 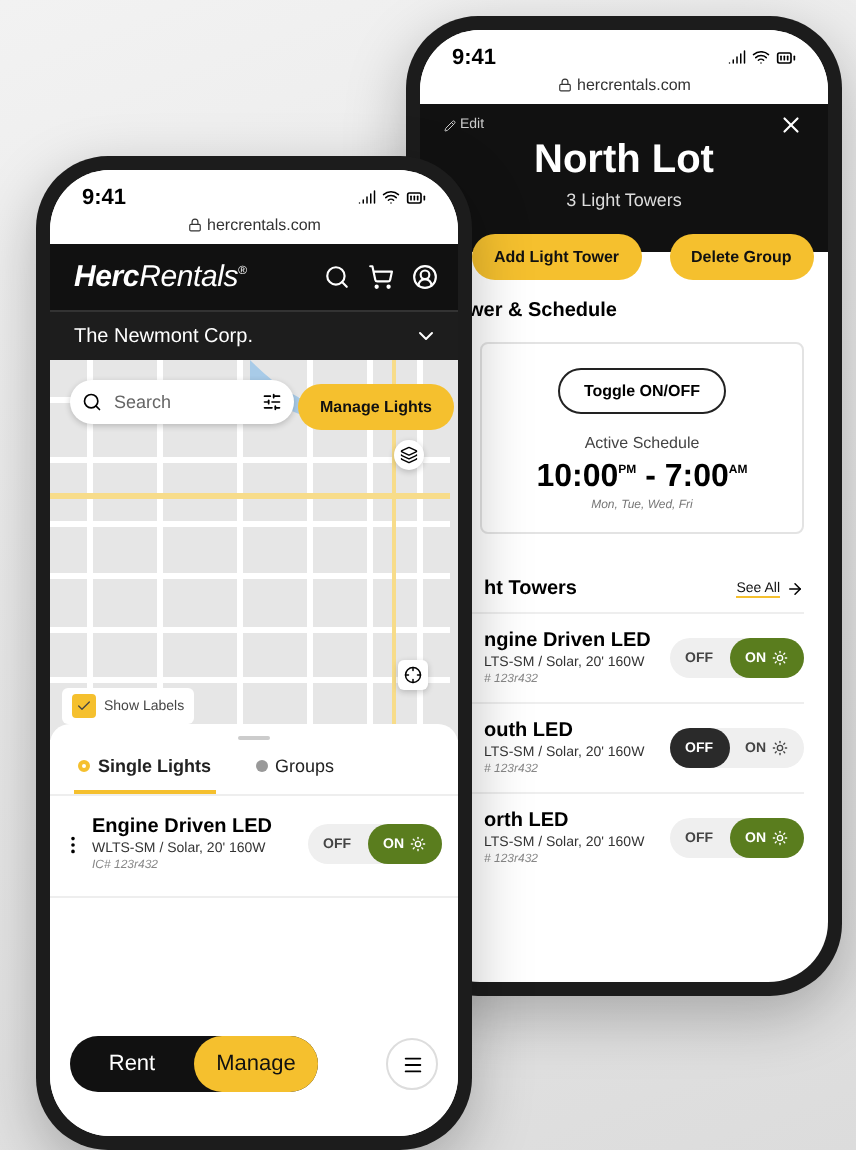 What do you see at coordinates (642, 478) in the screenshot?
I see `schedule-time: 10:00$^{PM}$ - 7:00$^{AM}$` at bounding box center [642, 478].